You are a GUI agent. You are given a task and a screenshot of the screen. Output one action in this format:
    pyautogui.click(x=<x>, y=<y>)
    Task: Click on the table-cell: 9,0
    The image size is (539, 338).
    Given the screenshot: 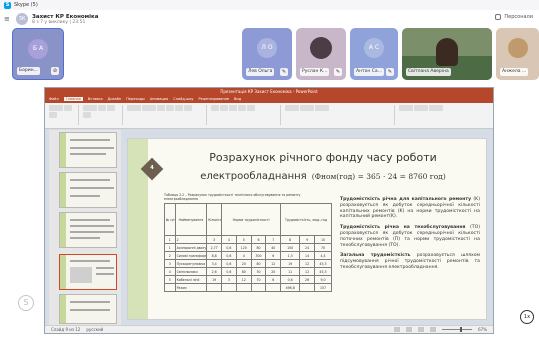 What is the action you would take?
    pyautogui.click(x=323, y=279)
    